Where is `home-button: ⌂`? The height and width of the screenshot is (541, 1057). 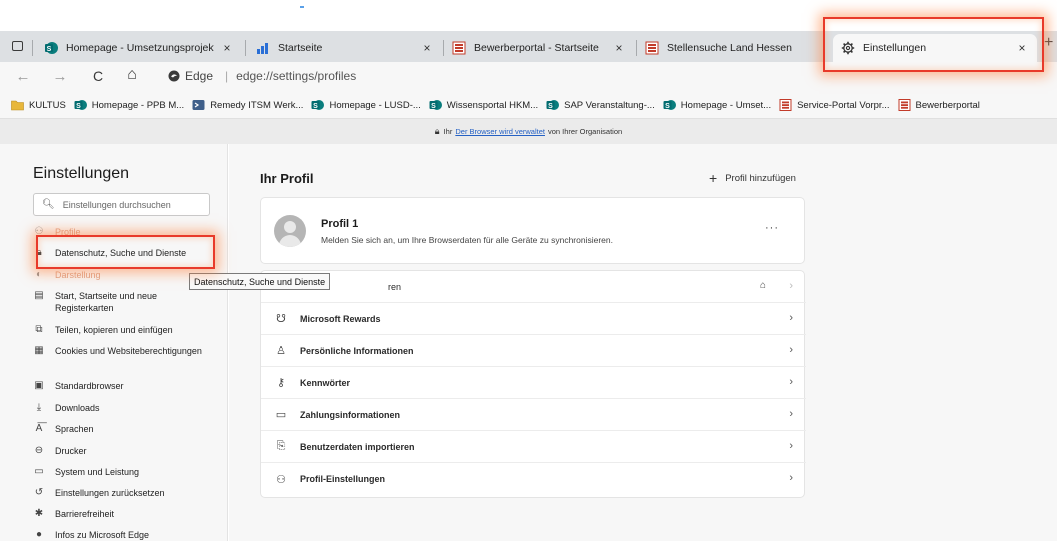 home-button: ⌂ is located at coordinates (132, 75).